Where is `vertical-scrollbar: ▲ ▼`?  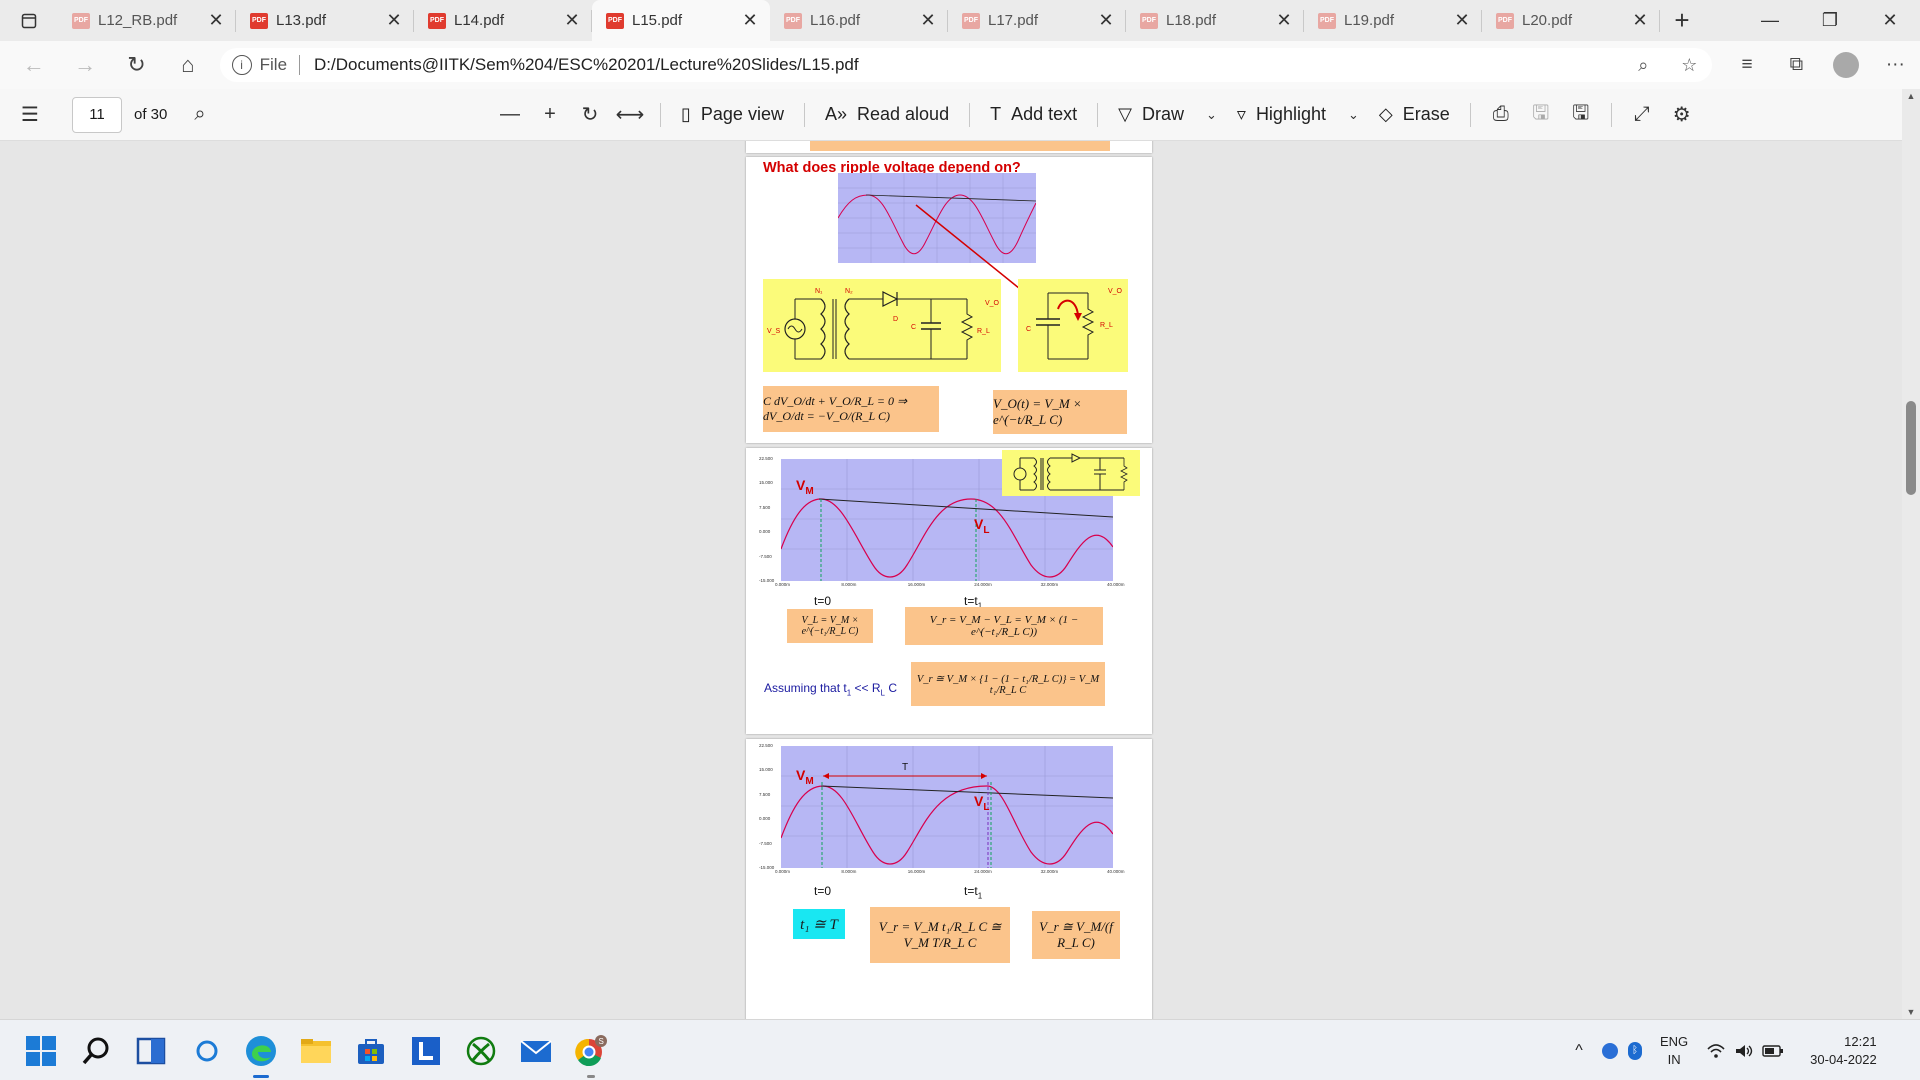
vertical-scrollbar: ▲ ▼ is located at coordinates (1911, 554).